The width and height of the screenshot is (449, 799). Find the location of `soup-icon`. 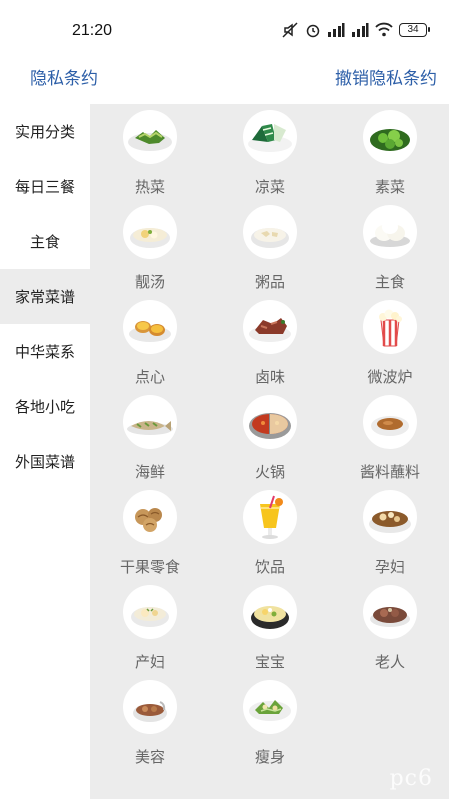

soup-icon is located at coordinates (150, 232).